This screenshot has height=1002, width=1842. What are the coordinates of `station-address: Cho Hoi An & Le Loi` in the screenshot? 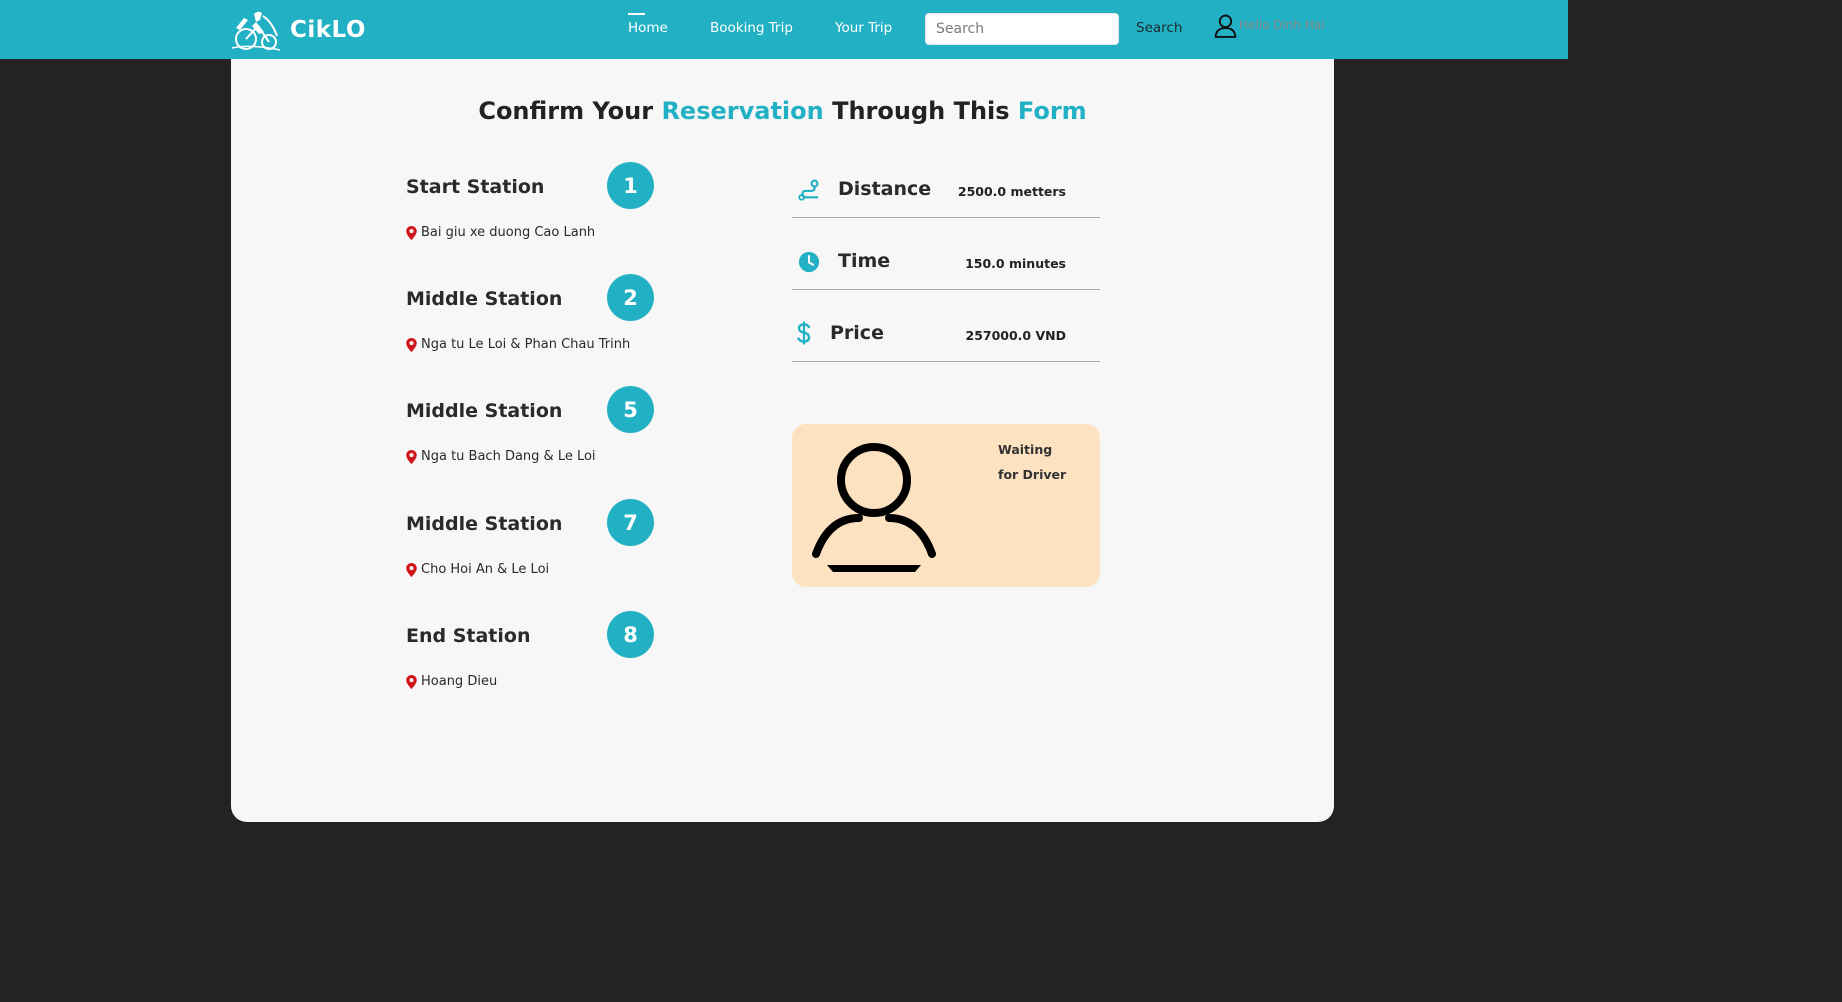 It's located at (477, 569).